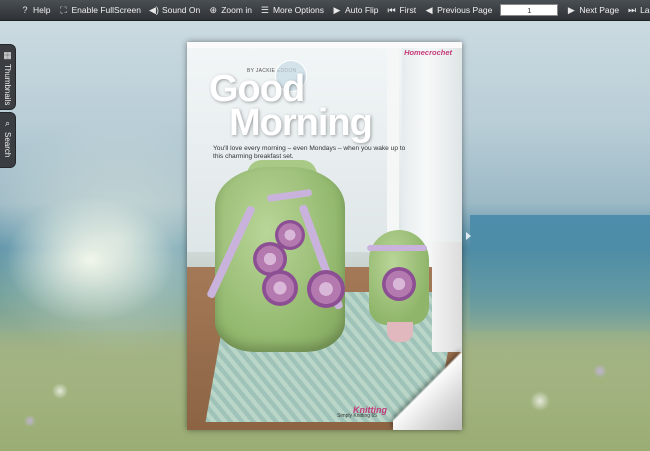 This screenshot has width=650, height=451. I want to click on auto-flip-button: ▶ Auto Flip, so click(355, 10).